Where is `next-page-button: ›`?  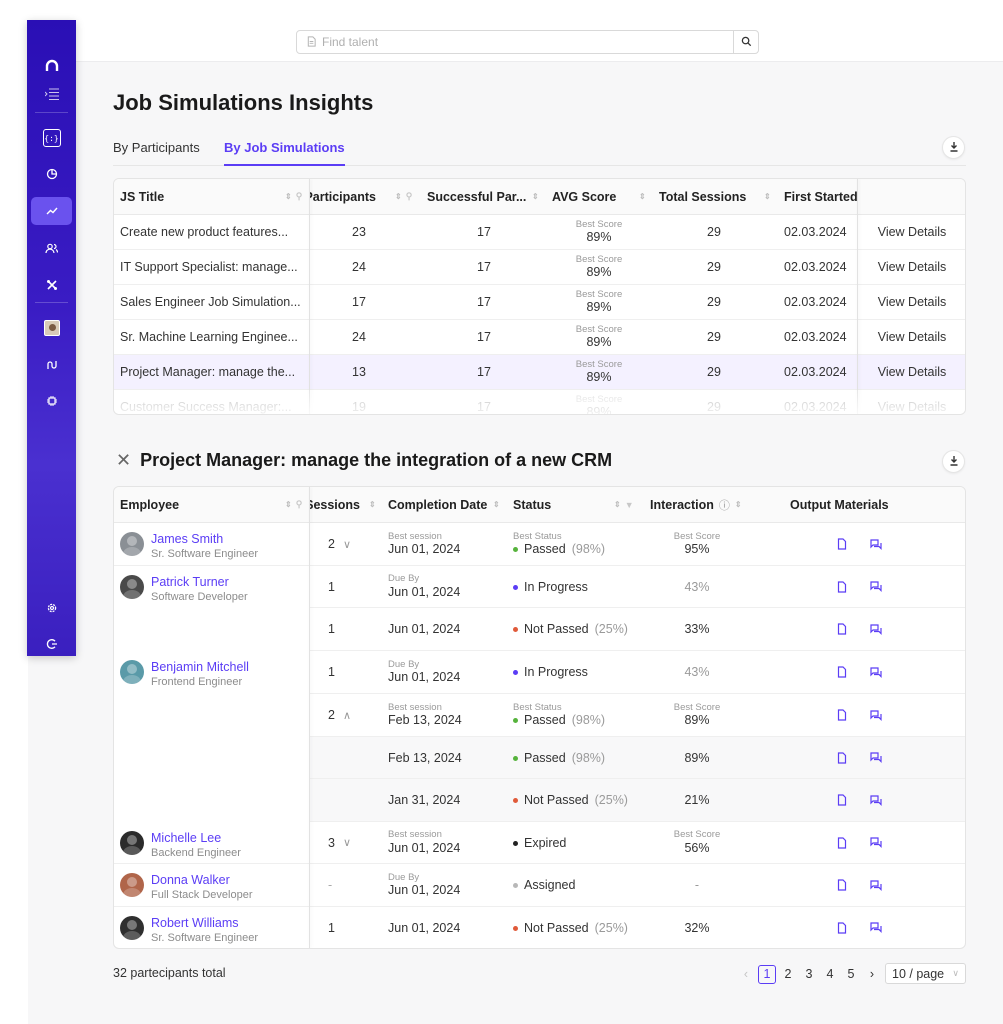 next-page-button: › is located at coordinates (872, 974).